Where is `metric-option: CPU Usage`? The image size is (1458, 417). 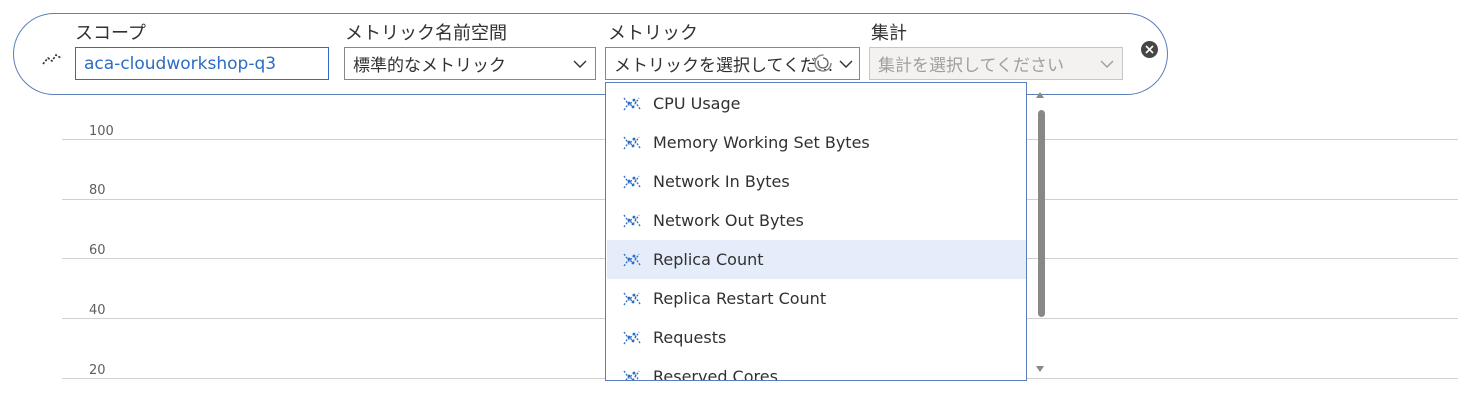
metric-option: CPU Usage is located at coordinates (816, 103).